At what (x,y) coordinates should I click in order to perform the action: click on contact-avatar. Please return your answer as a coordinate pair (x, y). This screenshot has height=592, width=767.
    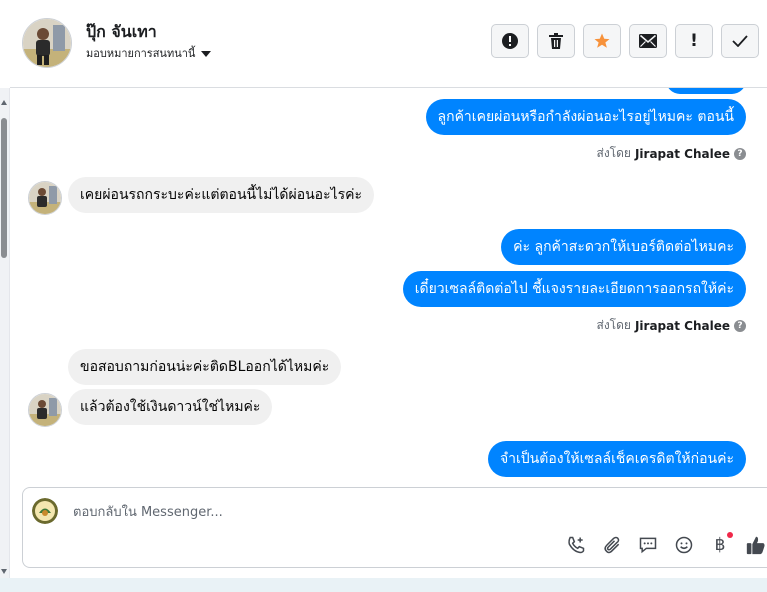
    Looking at the image, I should click on (47, 43).